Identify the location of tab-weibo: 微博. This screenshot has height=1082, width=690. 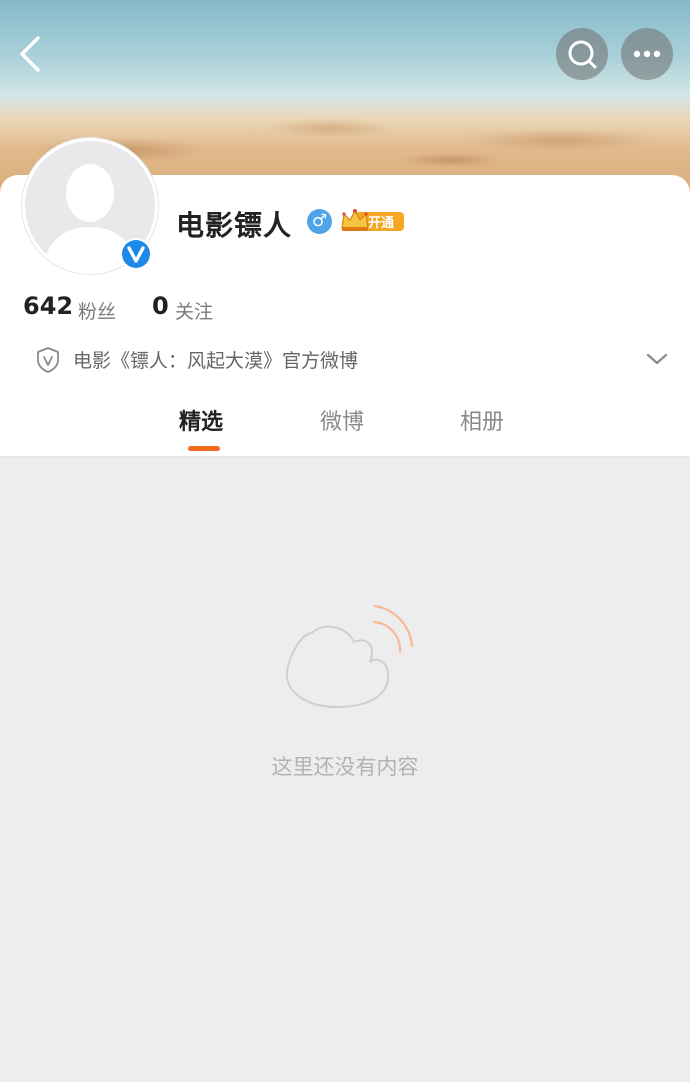
(342, 420).